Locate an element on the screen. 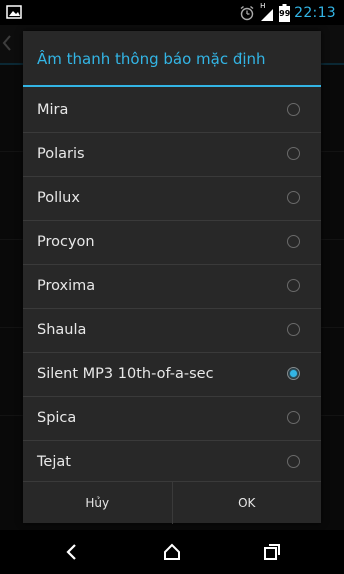 This screenshot has width=344, height=574. ringtone-label: Silent MP3 10th-of-a-sec is located at coordinates (125, 374).